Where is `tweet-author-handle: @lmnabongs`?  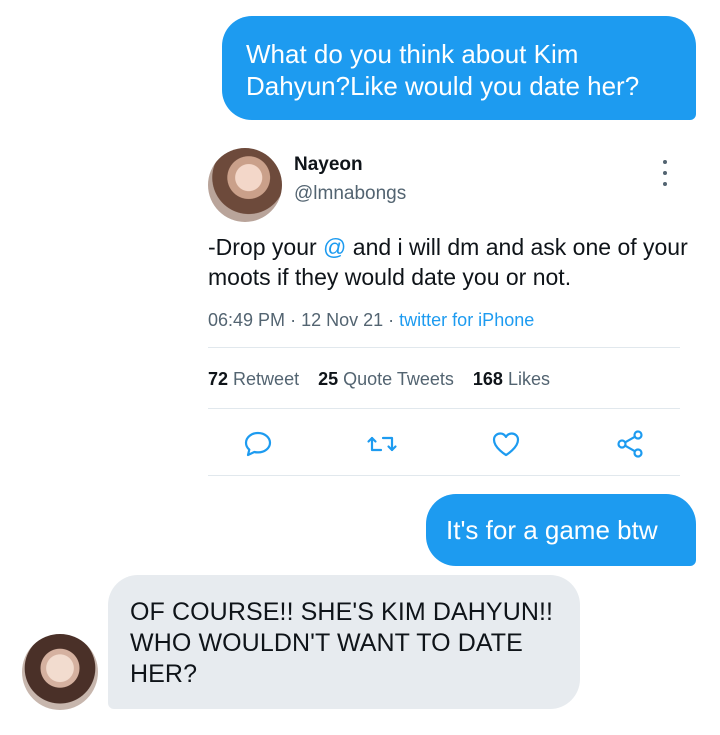 tweet-author-handle: @lmnabongs is located at coordinates (350, 194).